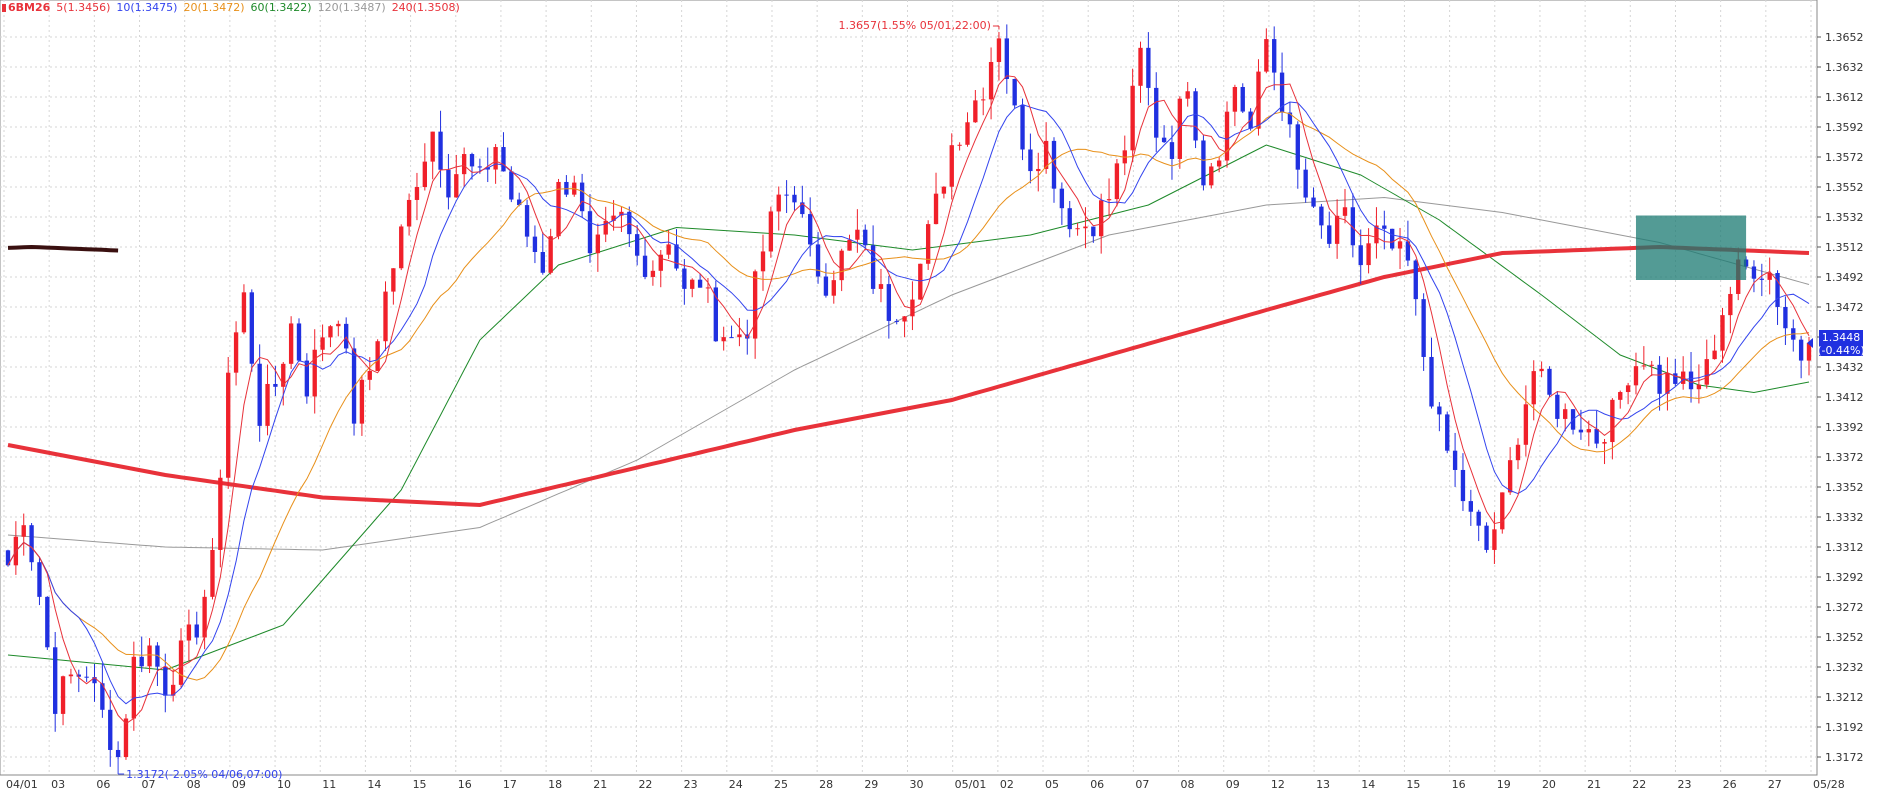 The image size is (1877, 797). What do you see at coordinates (103, 784) in the screenshot?
I see `x-tick-label: 06` at bounding box center [103, 784].